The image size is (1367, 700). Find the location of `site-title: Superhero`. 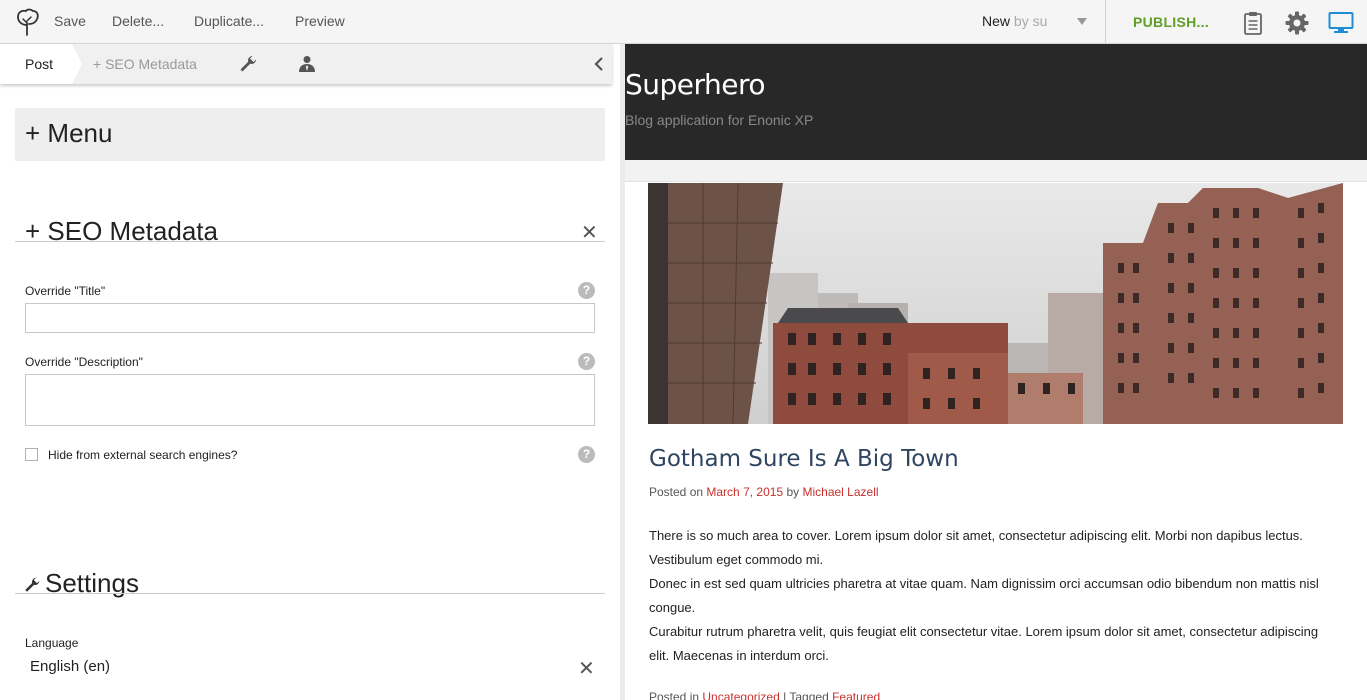

site-title: Superhero is located at coordinates (695, 84).